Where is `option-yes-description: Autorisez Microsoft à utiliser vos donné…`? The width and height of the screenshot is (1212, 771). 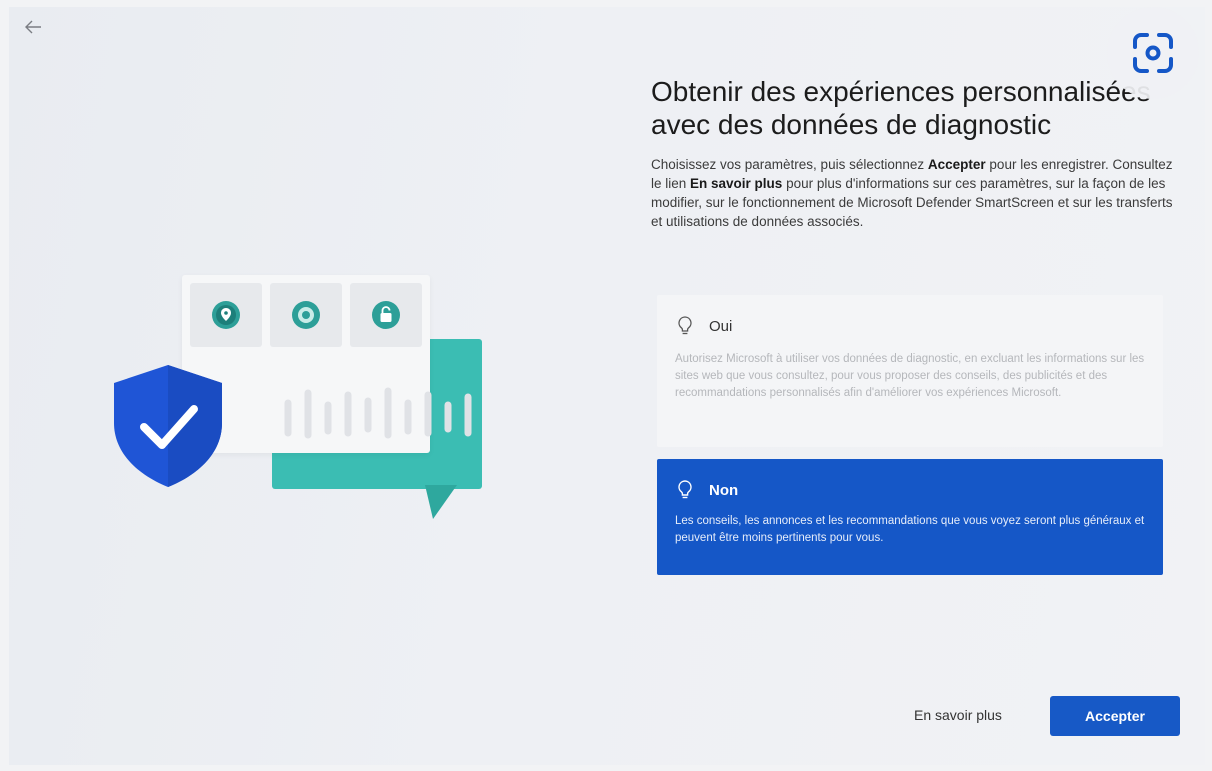
option-yes-description: Autorisez Microsoft à utiliser vos donné… is located at coordinates (910, 376).